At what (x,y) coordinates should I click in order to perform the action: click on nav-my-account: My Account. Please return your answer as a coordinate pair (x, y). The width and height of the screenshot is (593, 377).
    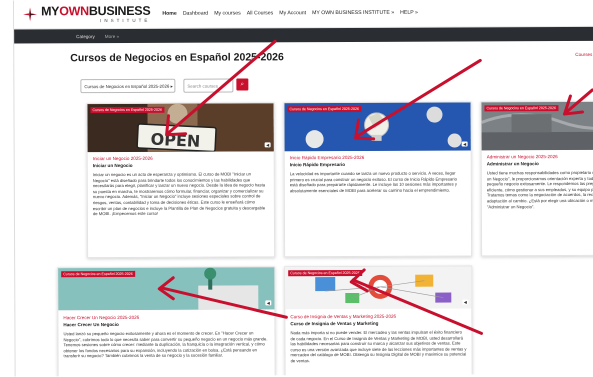
    Looking at the image, I should click on (292, 13).